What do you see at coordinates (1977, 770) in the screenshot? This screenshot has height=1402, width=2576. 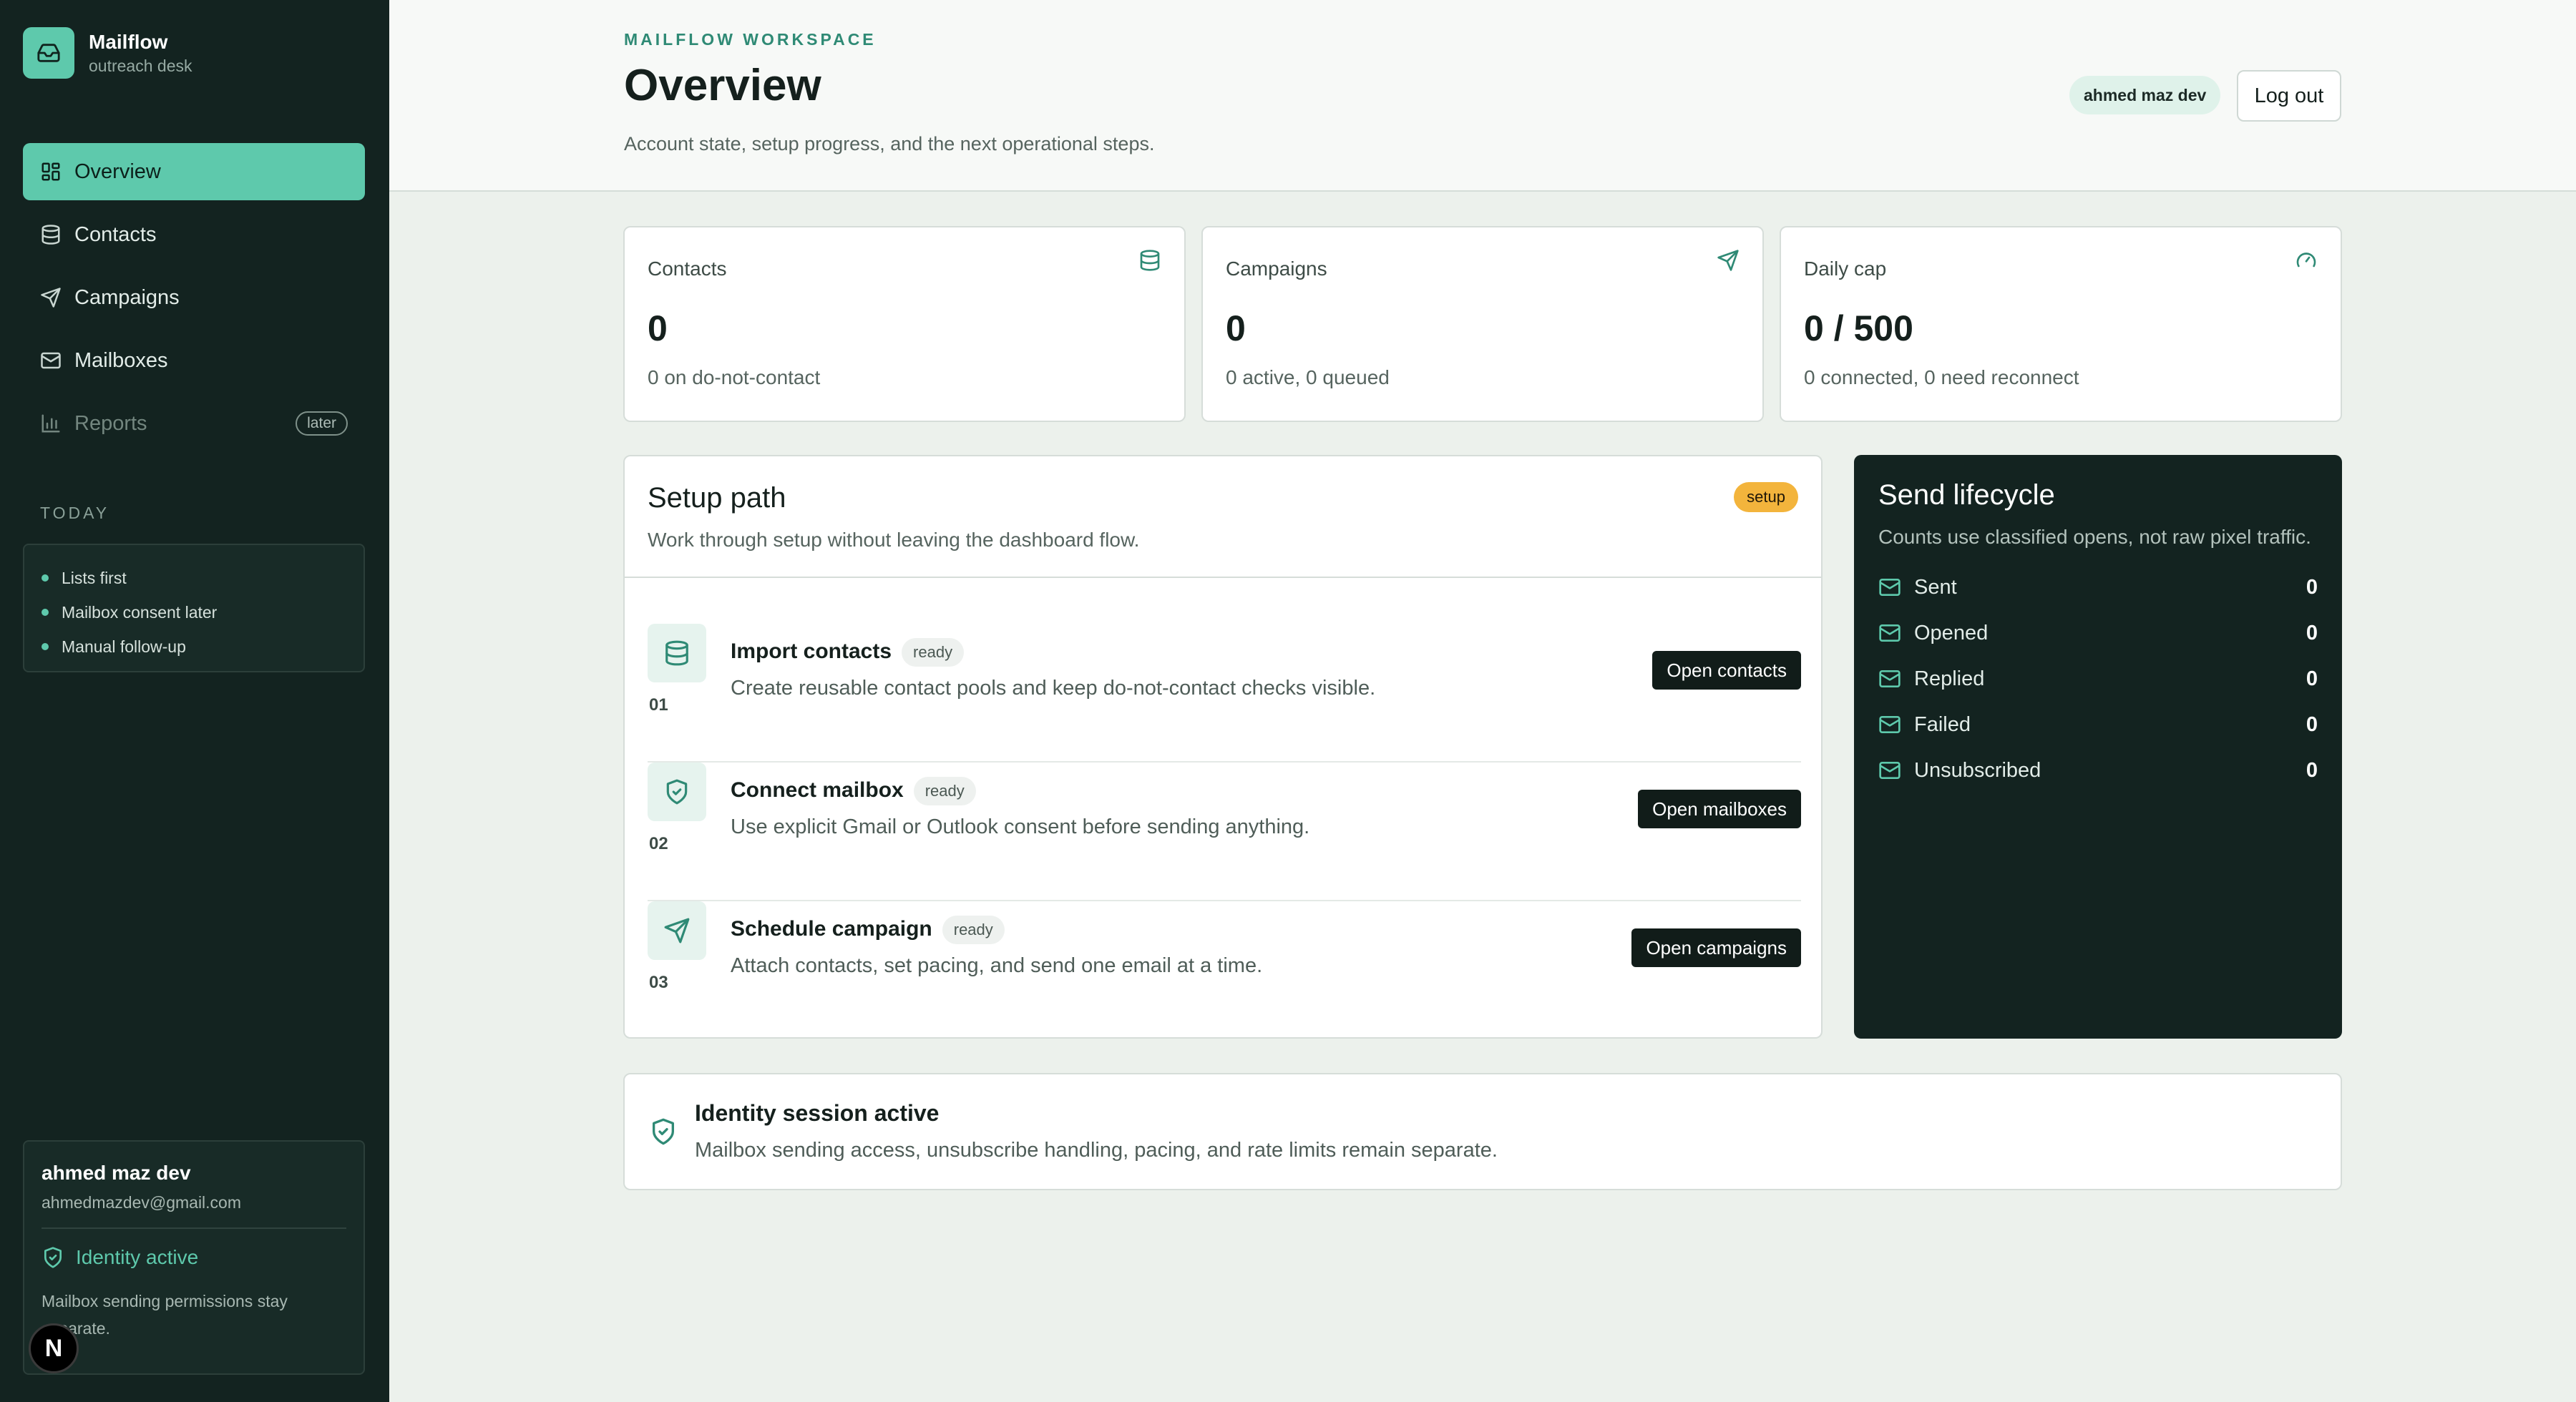 I see `lifecycle-label: Unsubscribed` at bounding box center [1977, 770].